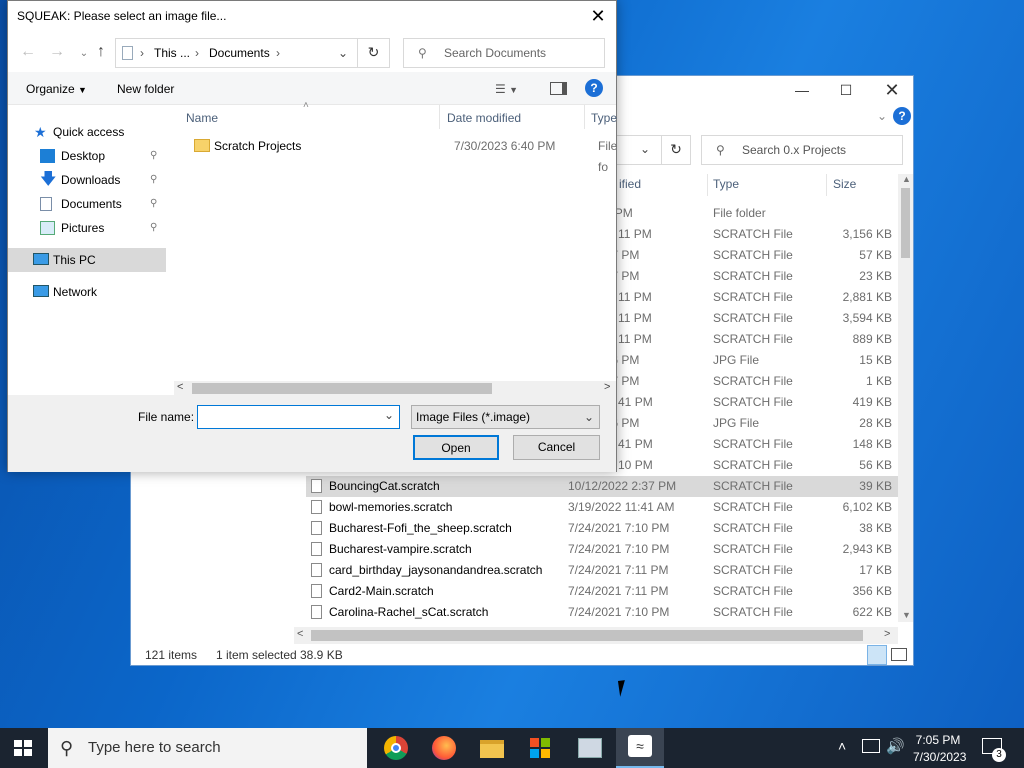  Describe the element at coordinates (539, 748) in the screenshot. I see `store-icon` at that location.